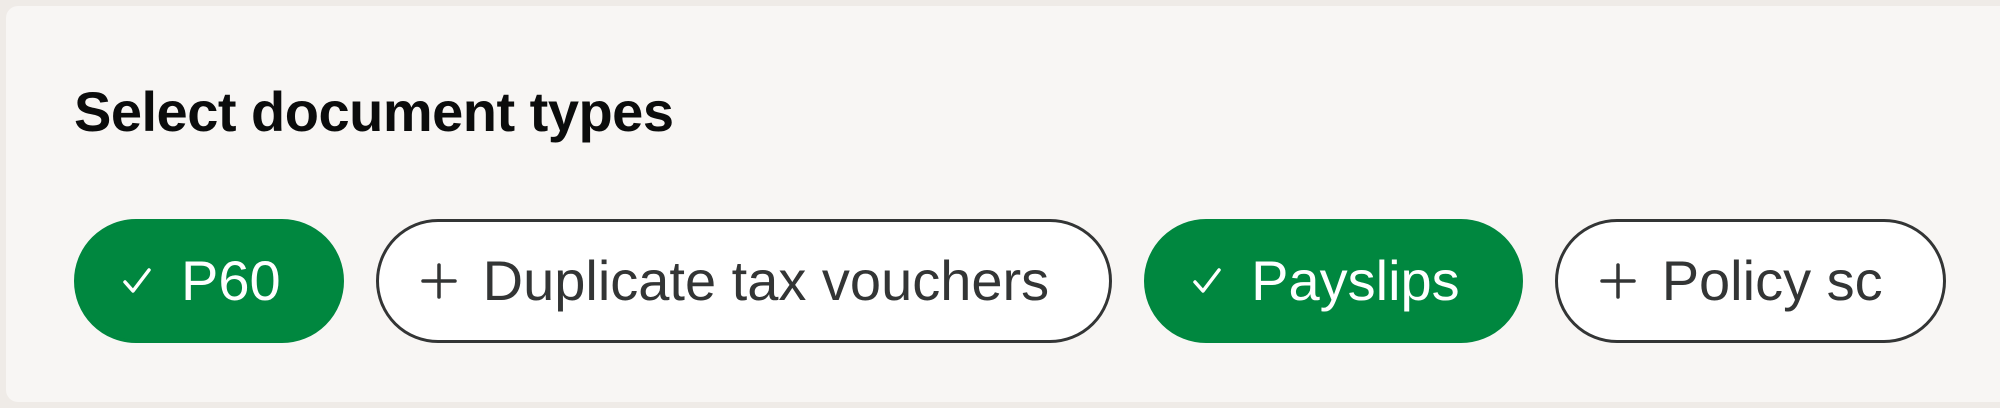 The image size is (2000, 408). I want to click on chip-p60: P60, so click(209, 281).